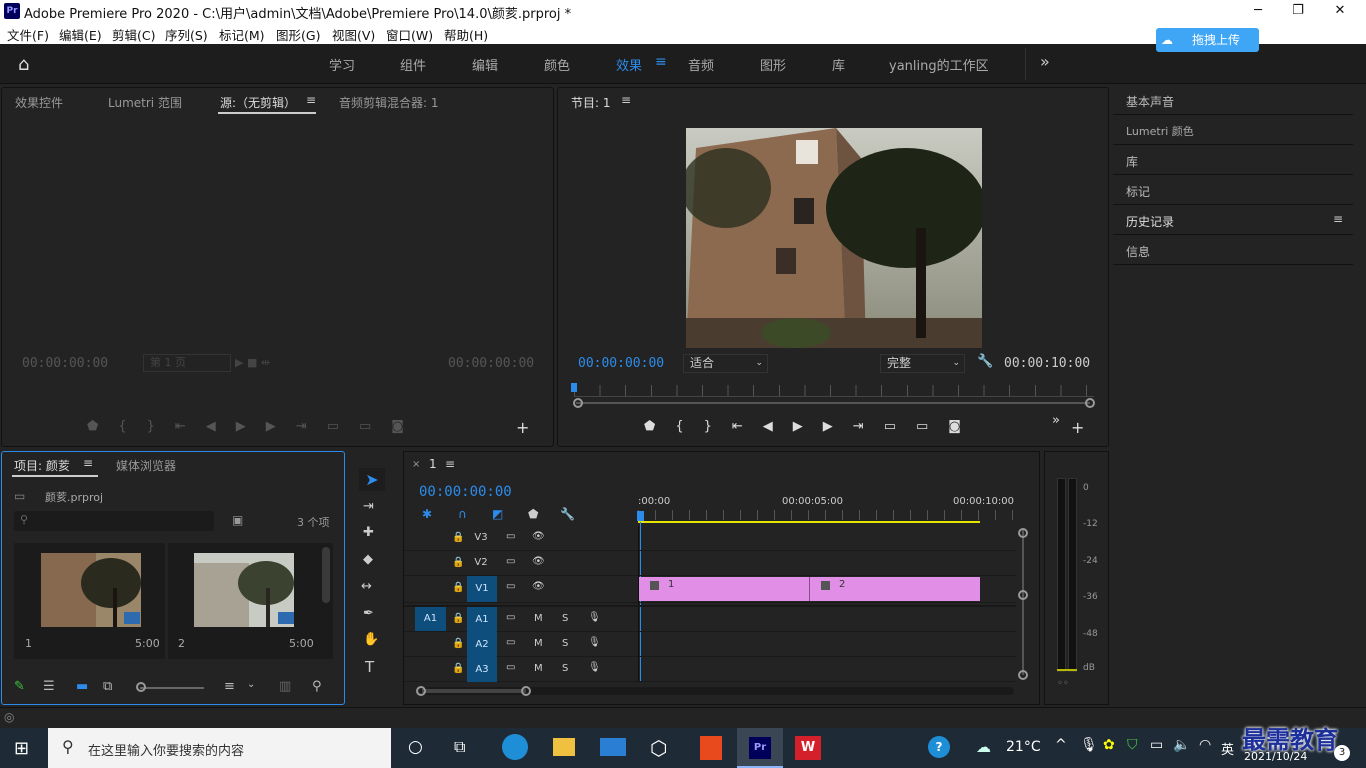  What do you see at coordinates (900, 426) in the screenshot?
I see `lift-icon: ▭` at bounding box center [900, 426].